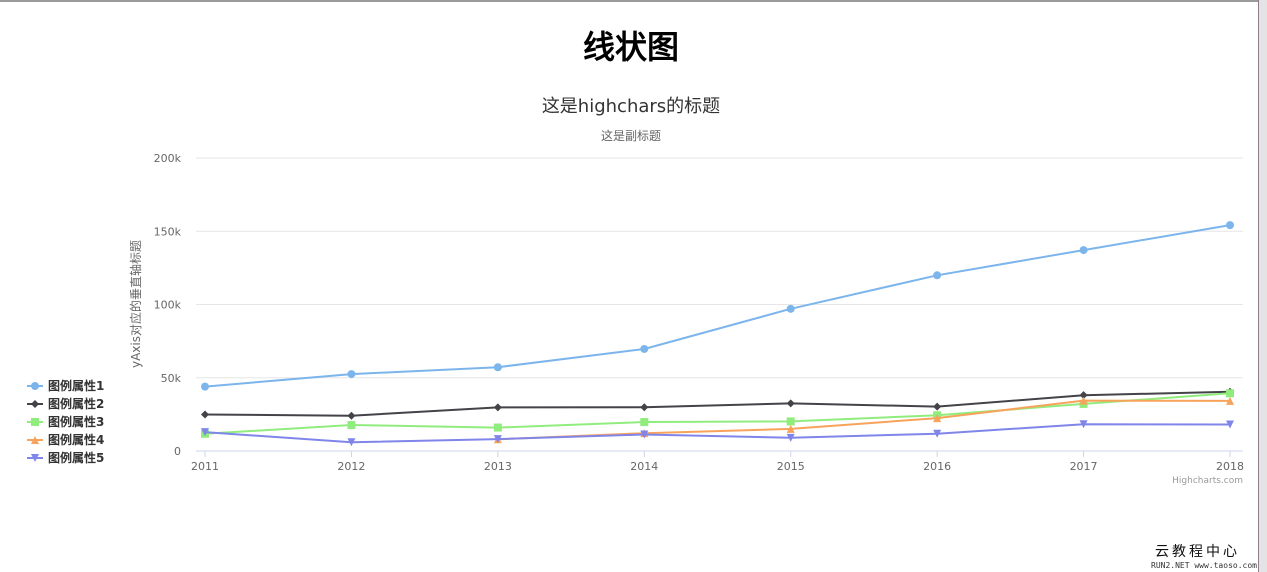 This screenshot has height=572, width=1267. What do you see at coordinates (631, 106) in the screenshot?
I see `chart-title: 这是highchars的标题` at bounding box center [631, 106].